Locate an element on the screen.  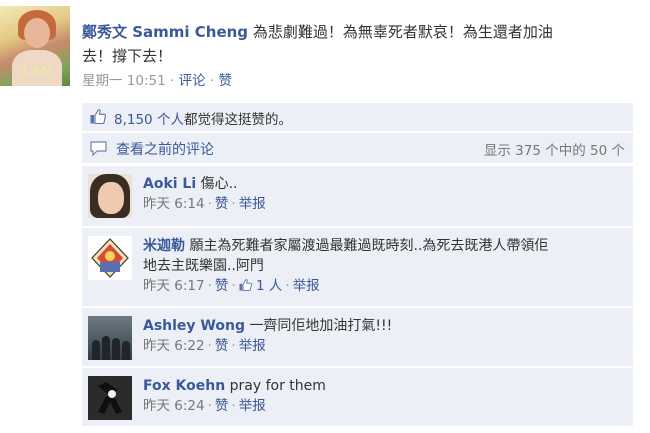
avatar-logo-text: LAM is located at coordinates (38, 71).